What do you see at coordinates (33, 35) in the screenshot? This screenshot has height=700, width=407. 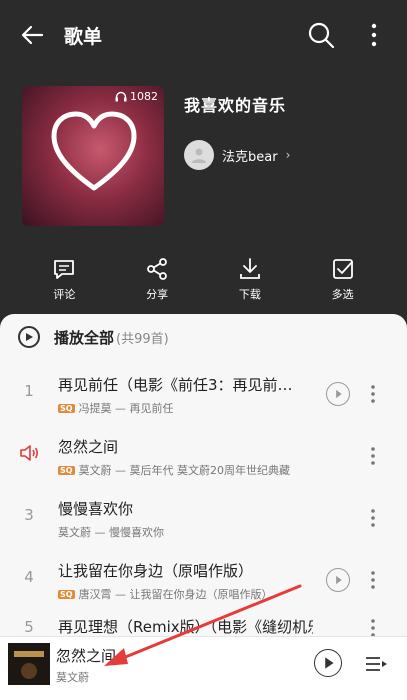 I see `back-arrow-icon` at bounding box center [33, 35].